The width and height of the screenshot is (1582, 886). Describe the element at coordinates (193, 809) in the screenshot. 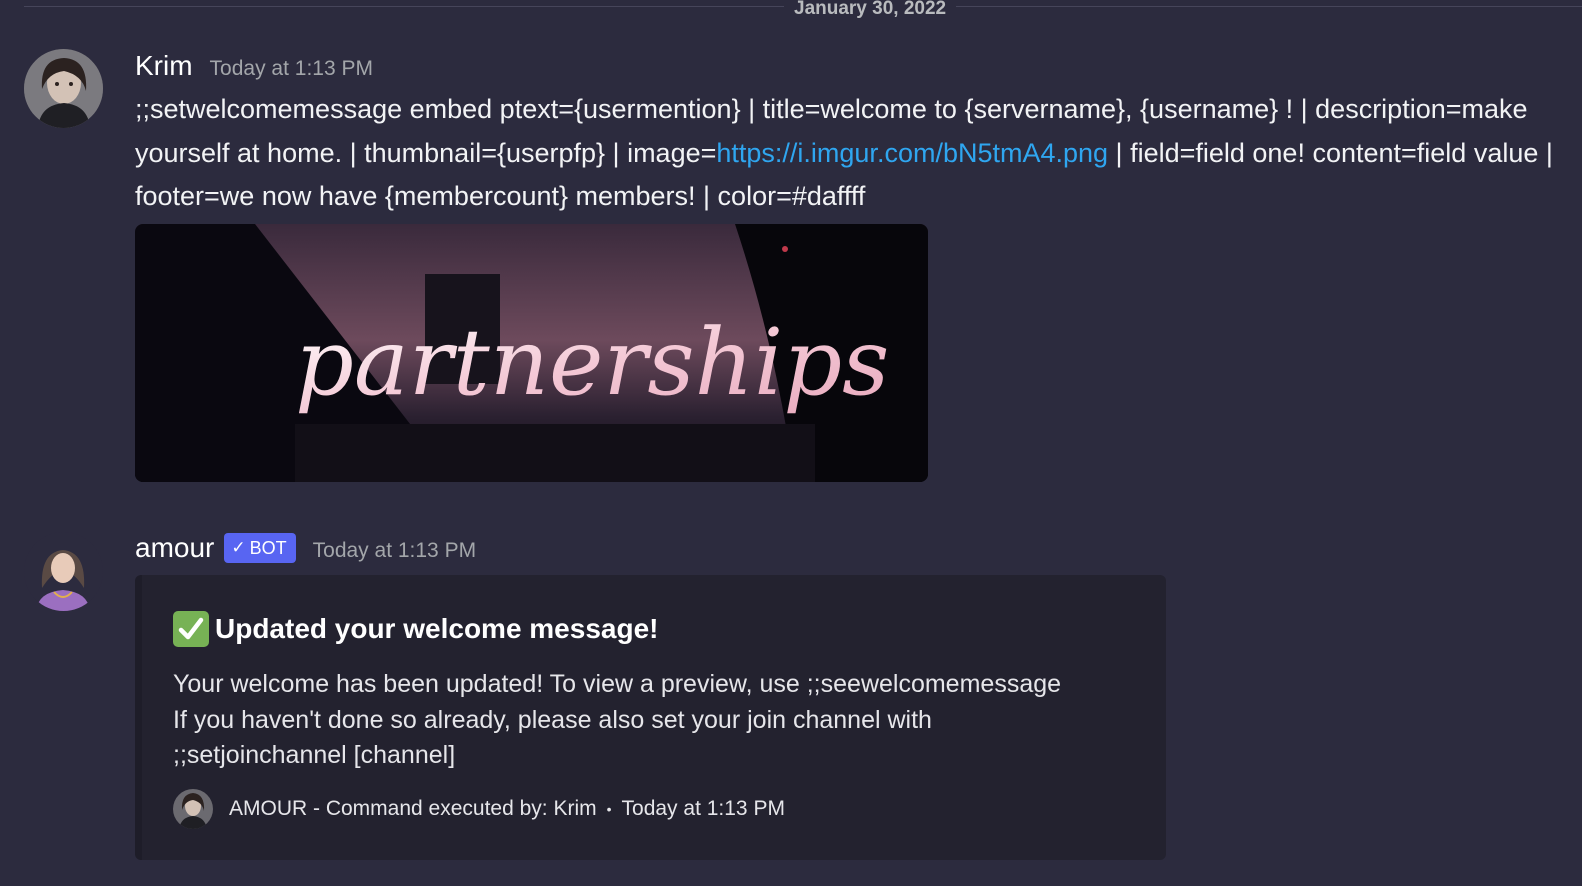

I see `footer-avatar` at that location.